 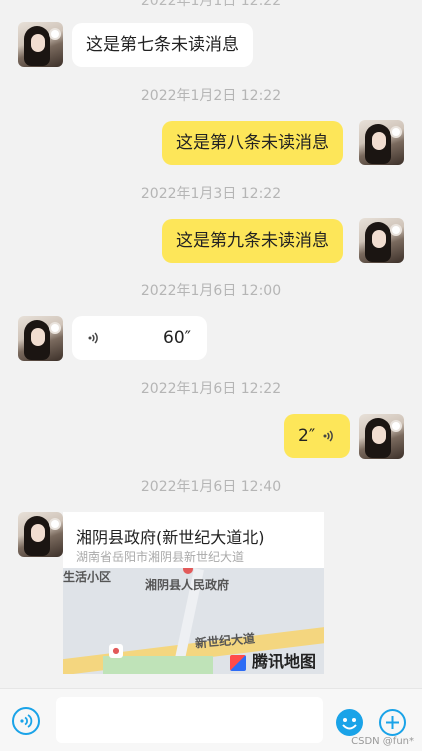 I want to click on map-label: 生活小区, so click(x=87, y=577).